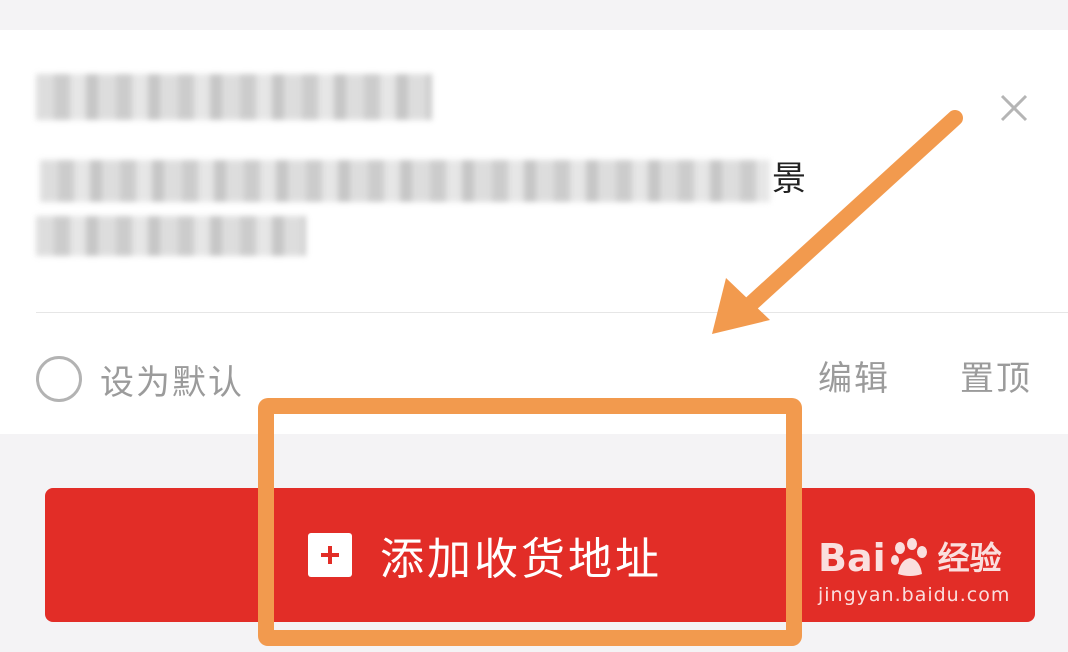 This screenshot has height=652, width=1068. What do you see at coordinates (234, 97) in the screenshot?
I see `blurred-recipient-name` at bounding box center [234, 97].